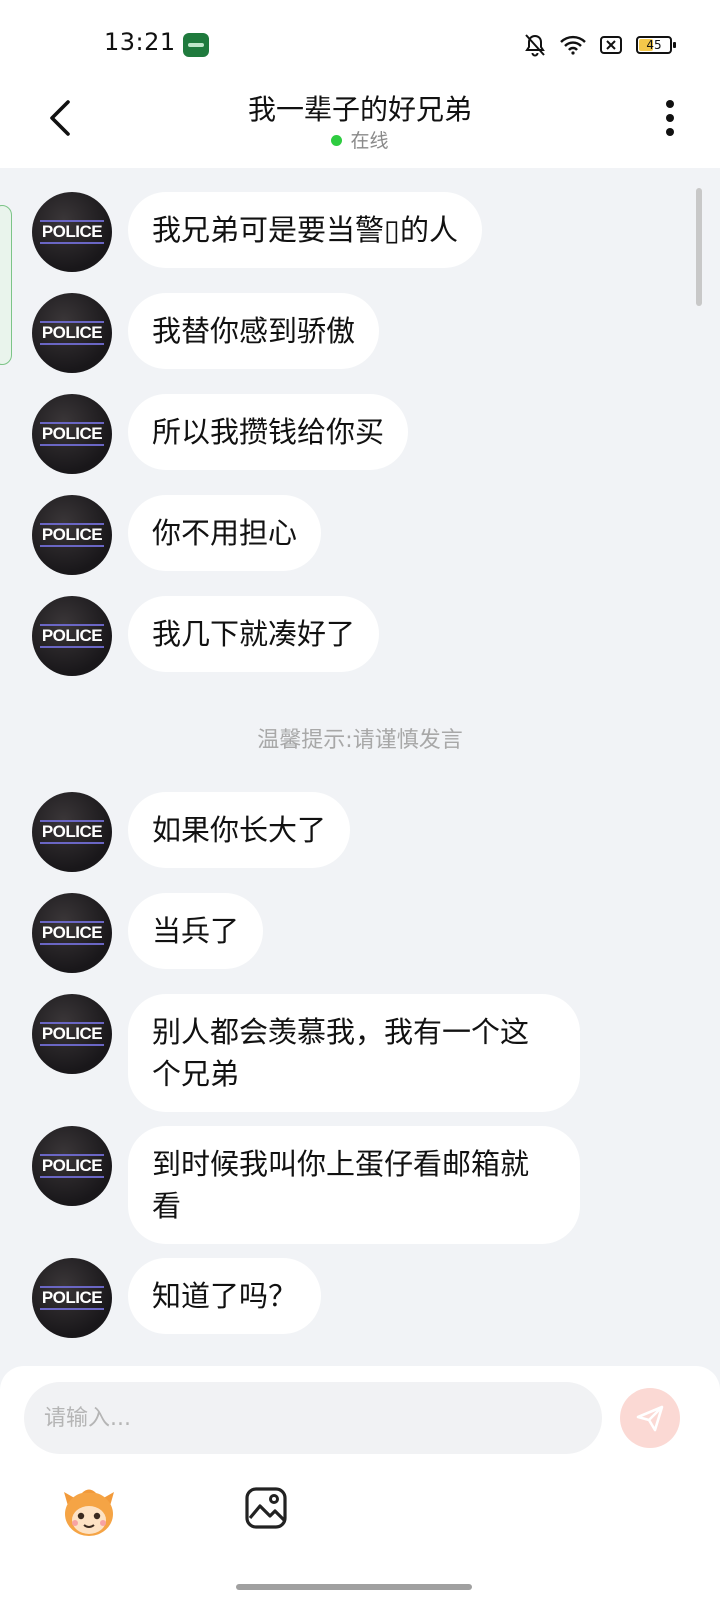 The height and width of the screenshot is (1600, 720). I want to click on sim-icon, so click(611, 45).